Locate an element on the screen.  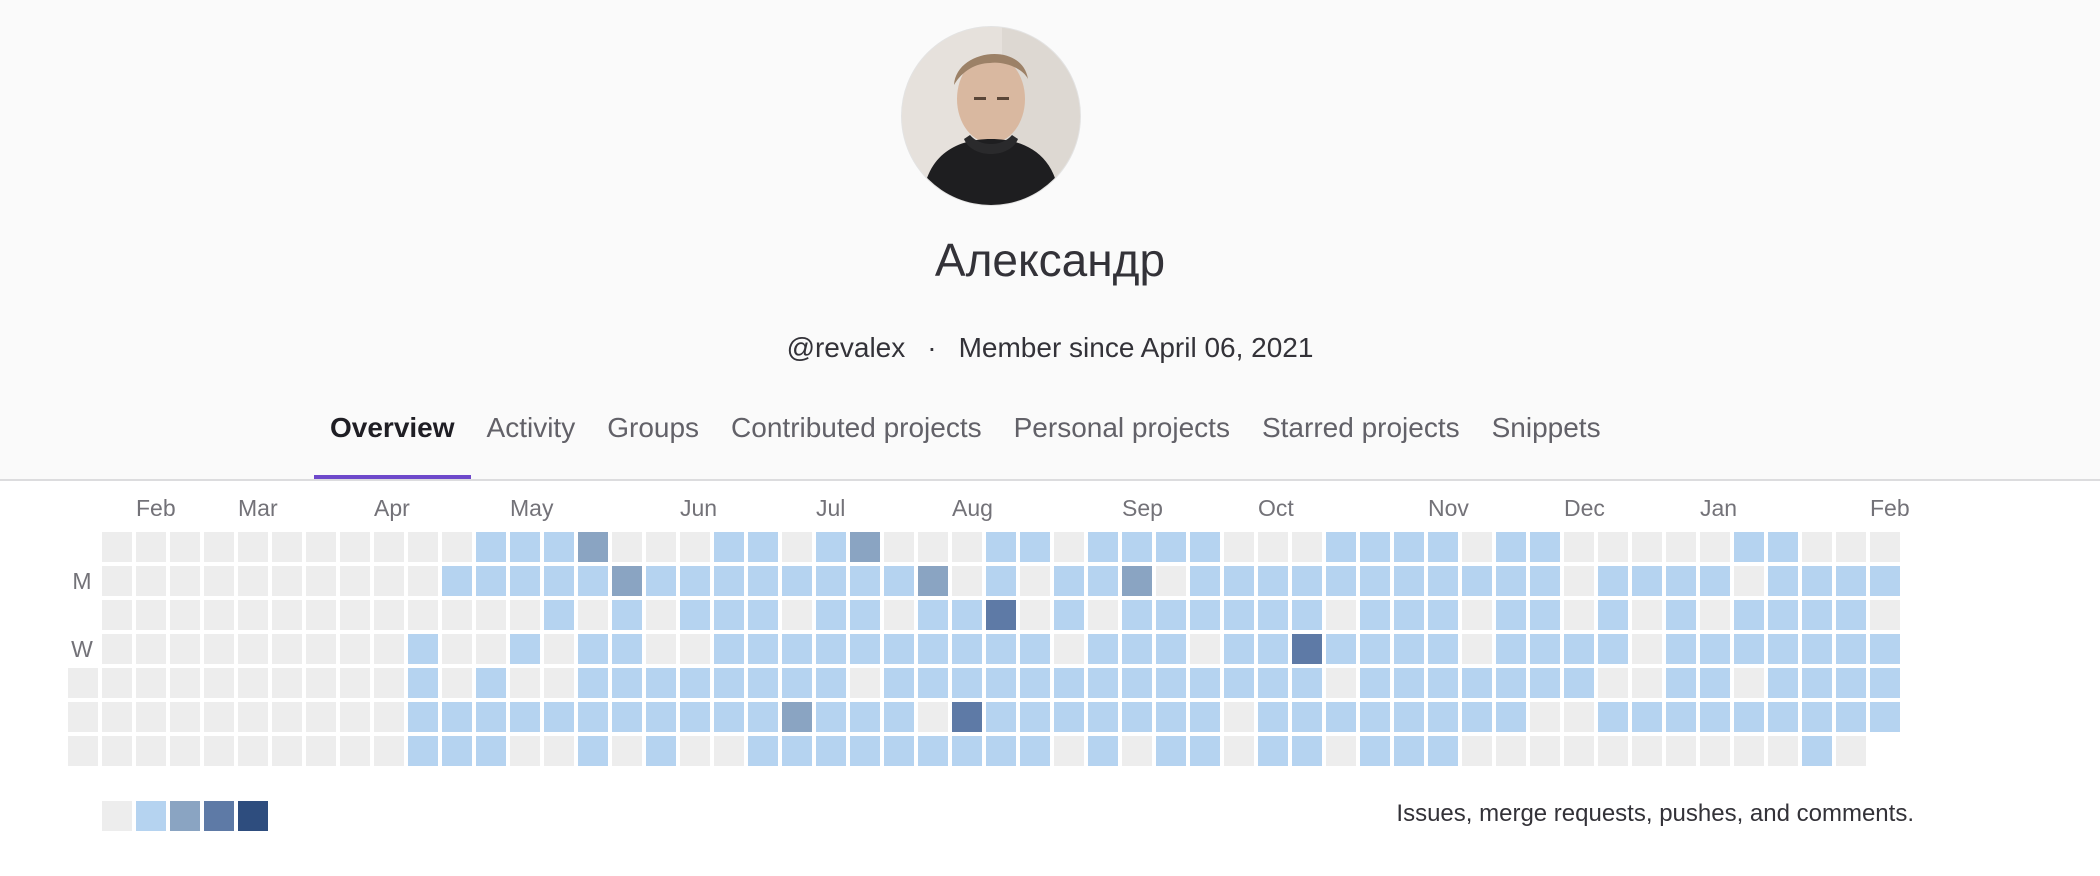
tab-groups: Groups is located at coordinates (653, 435).